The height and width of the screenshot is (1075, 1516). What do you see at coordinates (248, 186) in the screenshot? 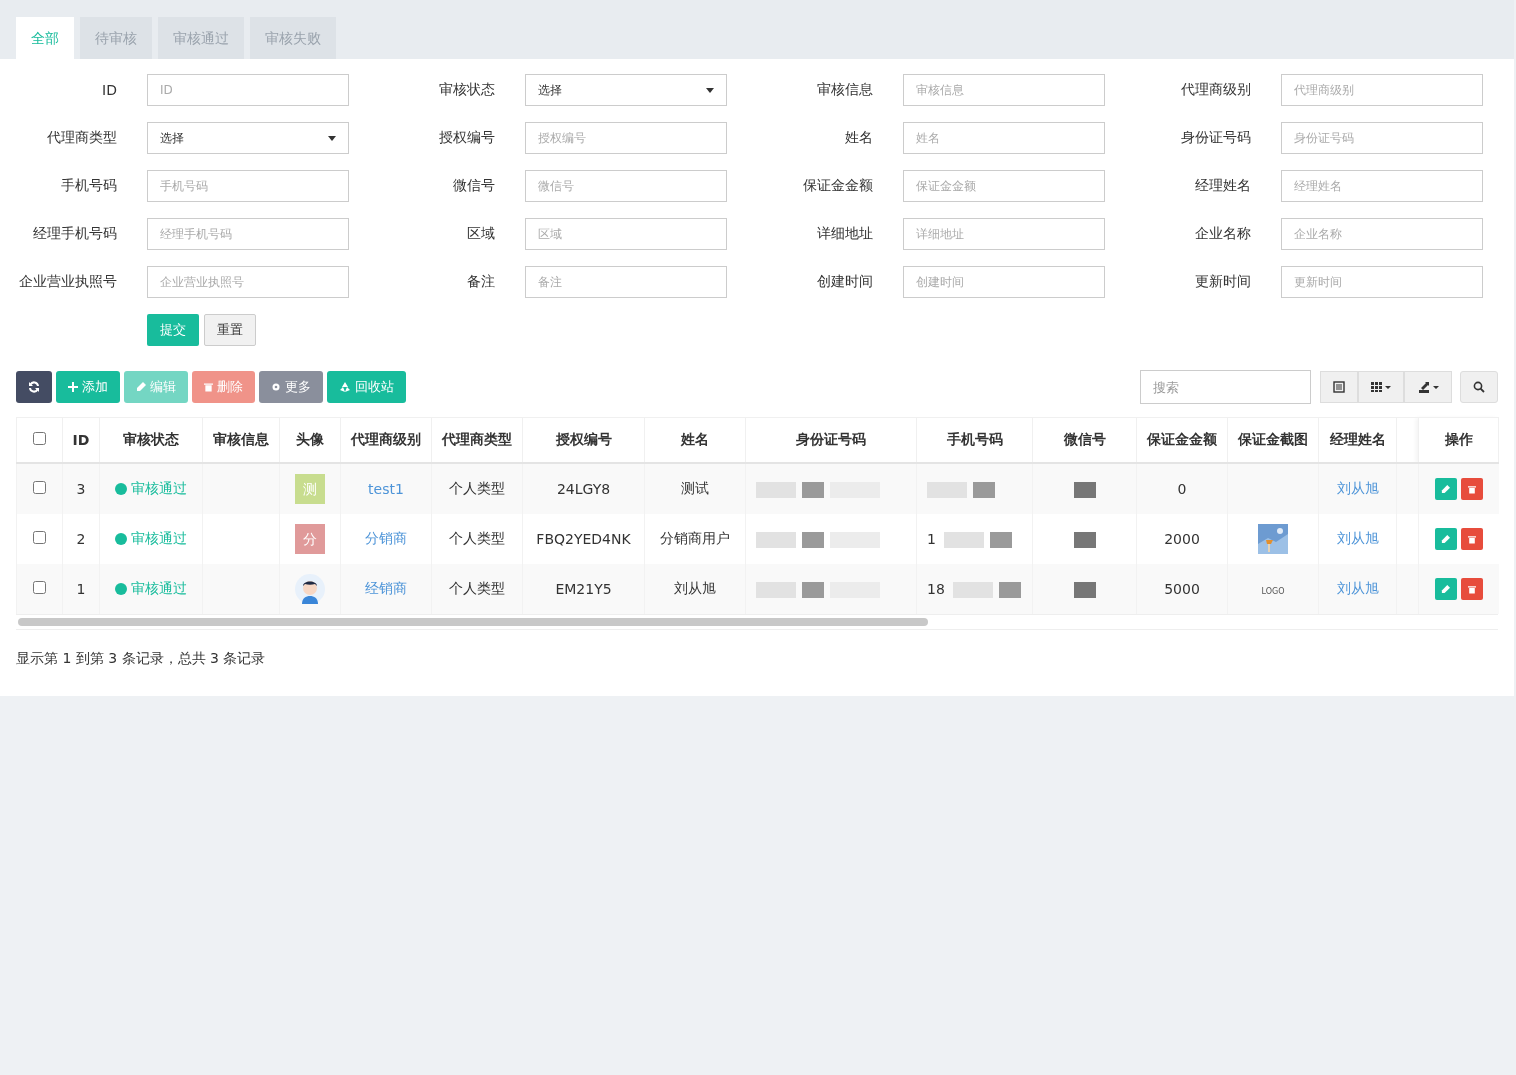
I see `input-field: 手机号码` at bounding box center [248, 186].